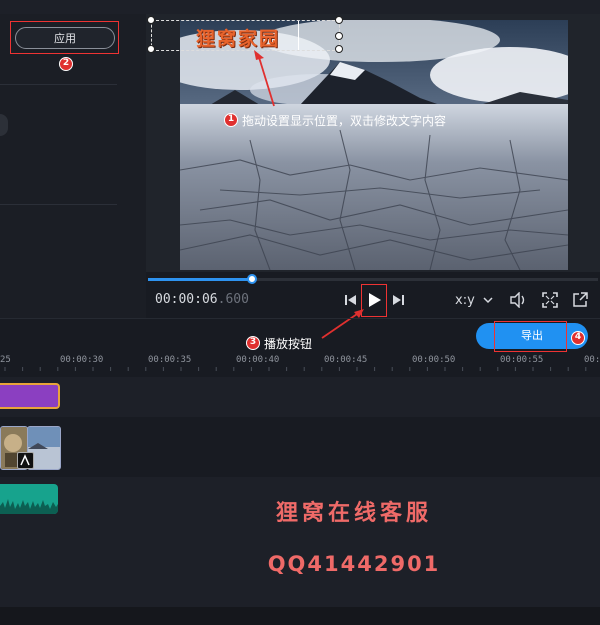  I want to click on bottom-bar, so click(300, 616).